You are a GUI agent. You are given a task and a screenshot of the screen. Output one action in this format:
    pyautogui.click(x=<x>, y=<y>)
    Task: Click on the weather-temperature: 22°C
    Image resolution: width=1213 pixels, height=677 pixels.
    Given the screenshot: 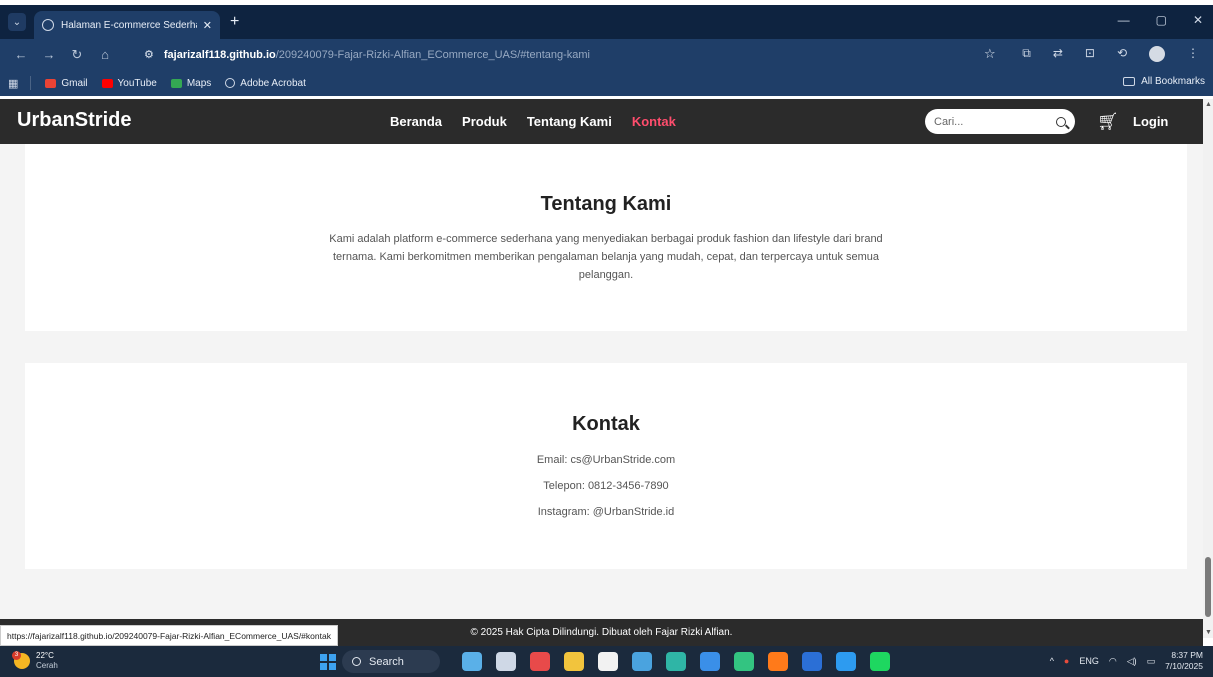 What is the action you would take?
    pyautogui.click(x=45, y=655)
    